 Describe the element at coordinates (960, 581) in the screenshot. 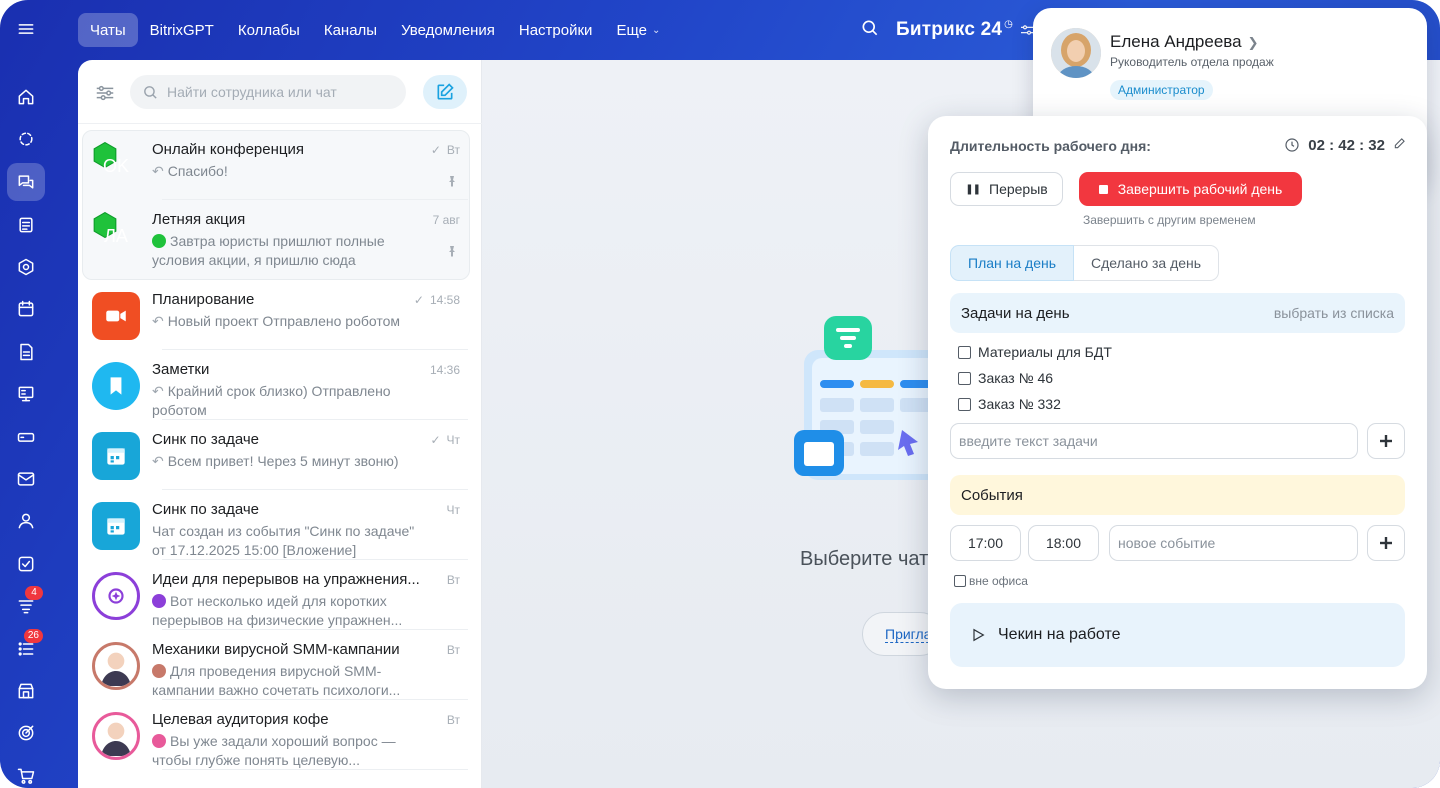

I see `out-of-office-checkbox` at that location.